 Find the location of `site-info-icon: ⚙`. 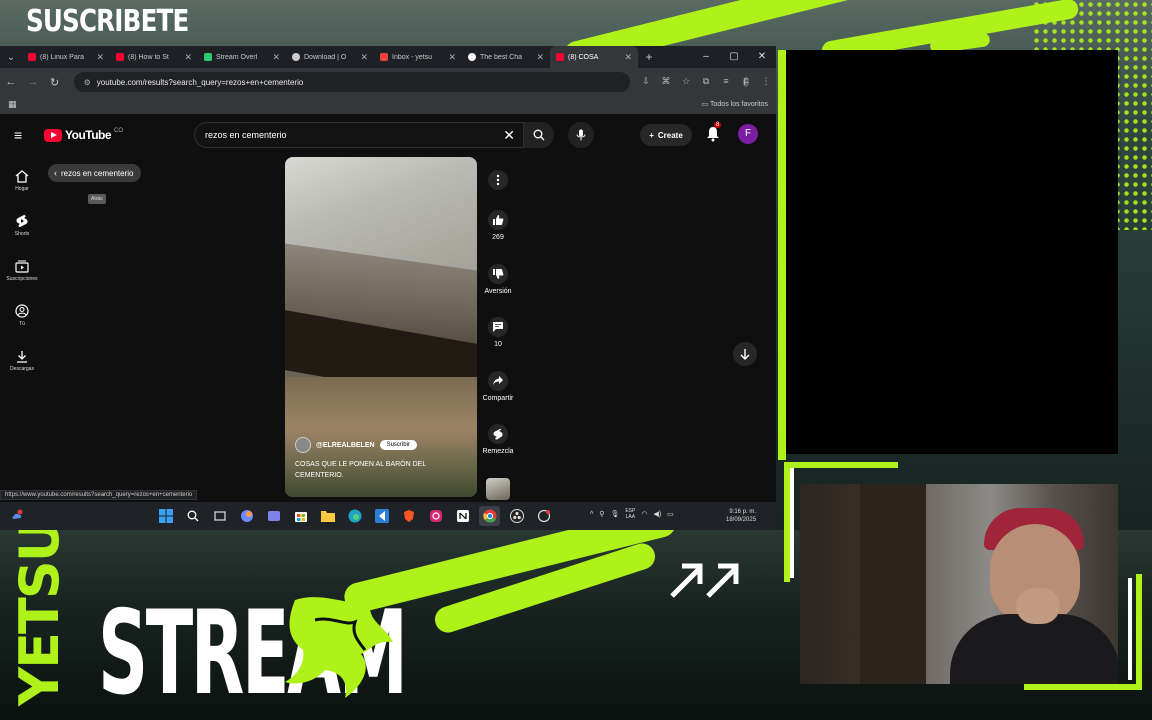

site-info-icon: ⚙ is located at coordinates (87, 82).